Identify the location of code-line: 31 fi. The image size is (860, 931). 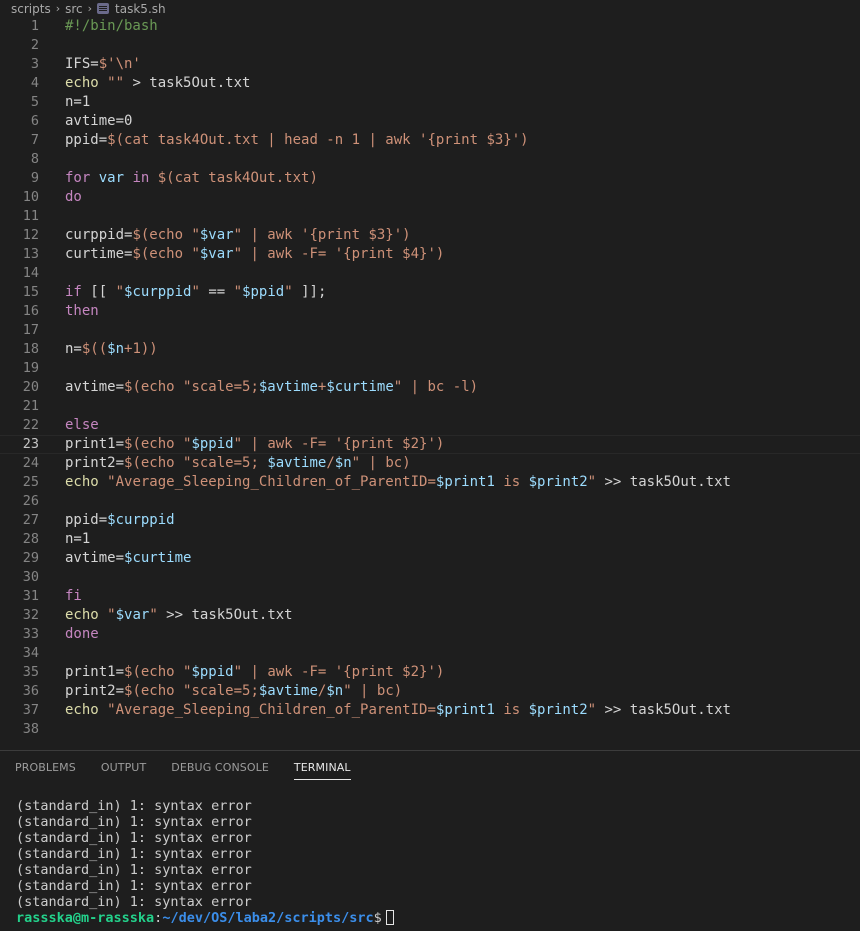
(430, 596).